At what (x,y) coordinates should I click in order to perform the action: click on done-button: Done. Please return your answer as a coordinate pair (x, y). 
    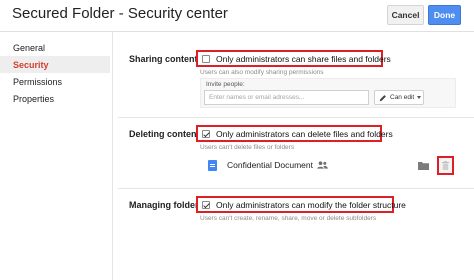
    Looking at the image, I should click on (444, 15).